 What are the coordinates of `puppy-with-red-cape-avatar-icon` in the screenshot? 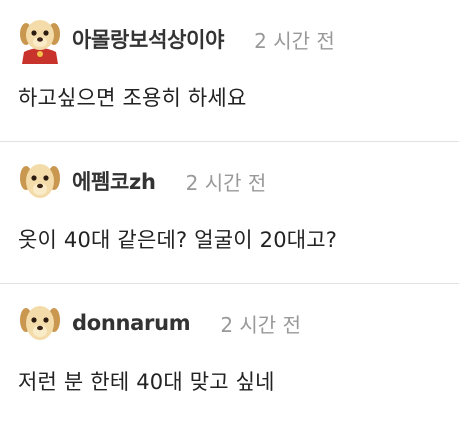 It's located at (40, 39).